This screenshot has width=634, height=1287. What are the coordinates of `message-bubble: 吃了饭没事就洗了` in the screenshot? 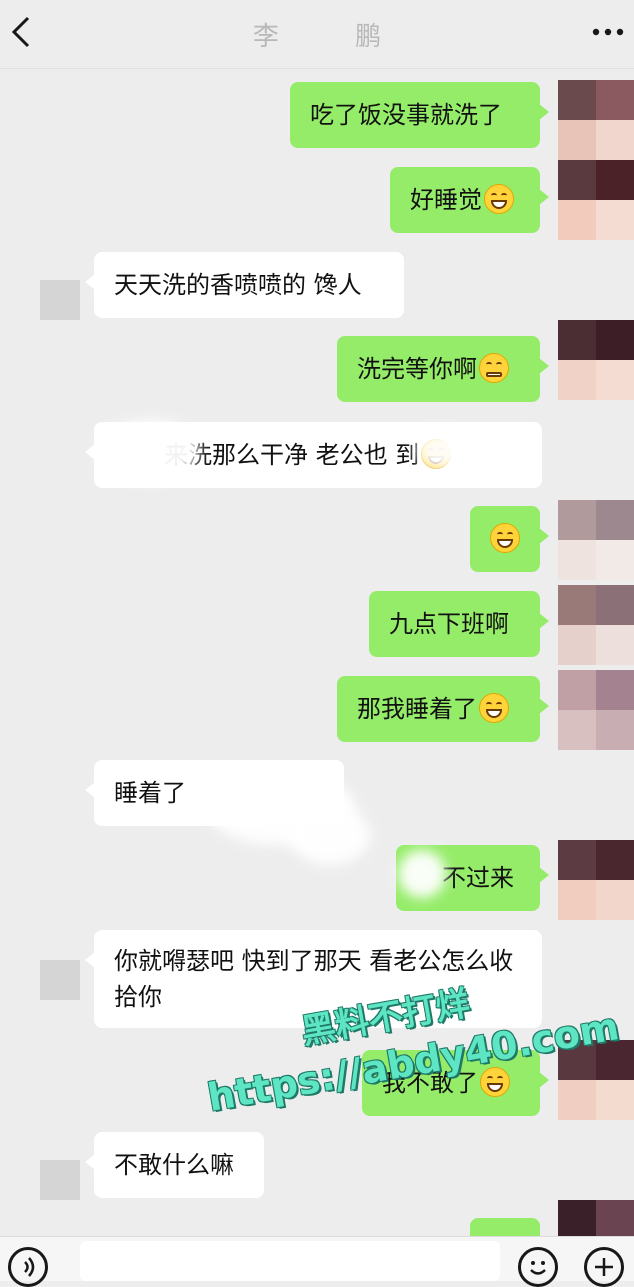 It's located at (419, 115).